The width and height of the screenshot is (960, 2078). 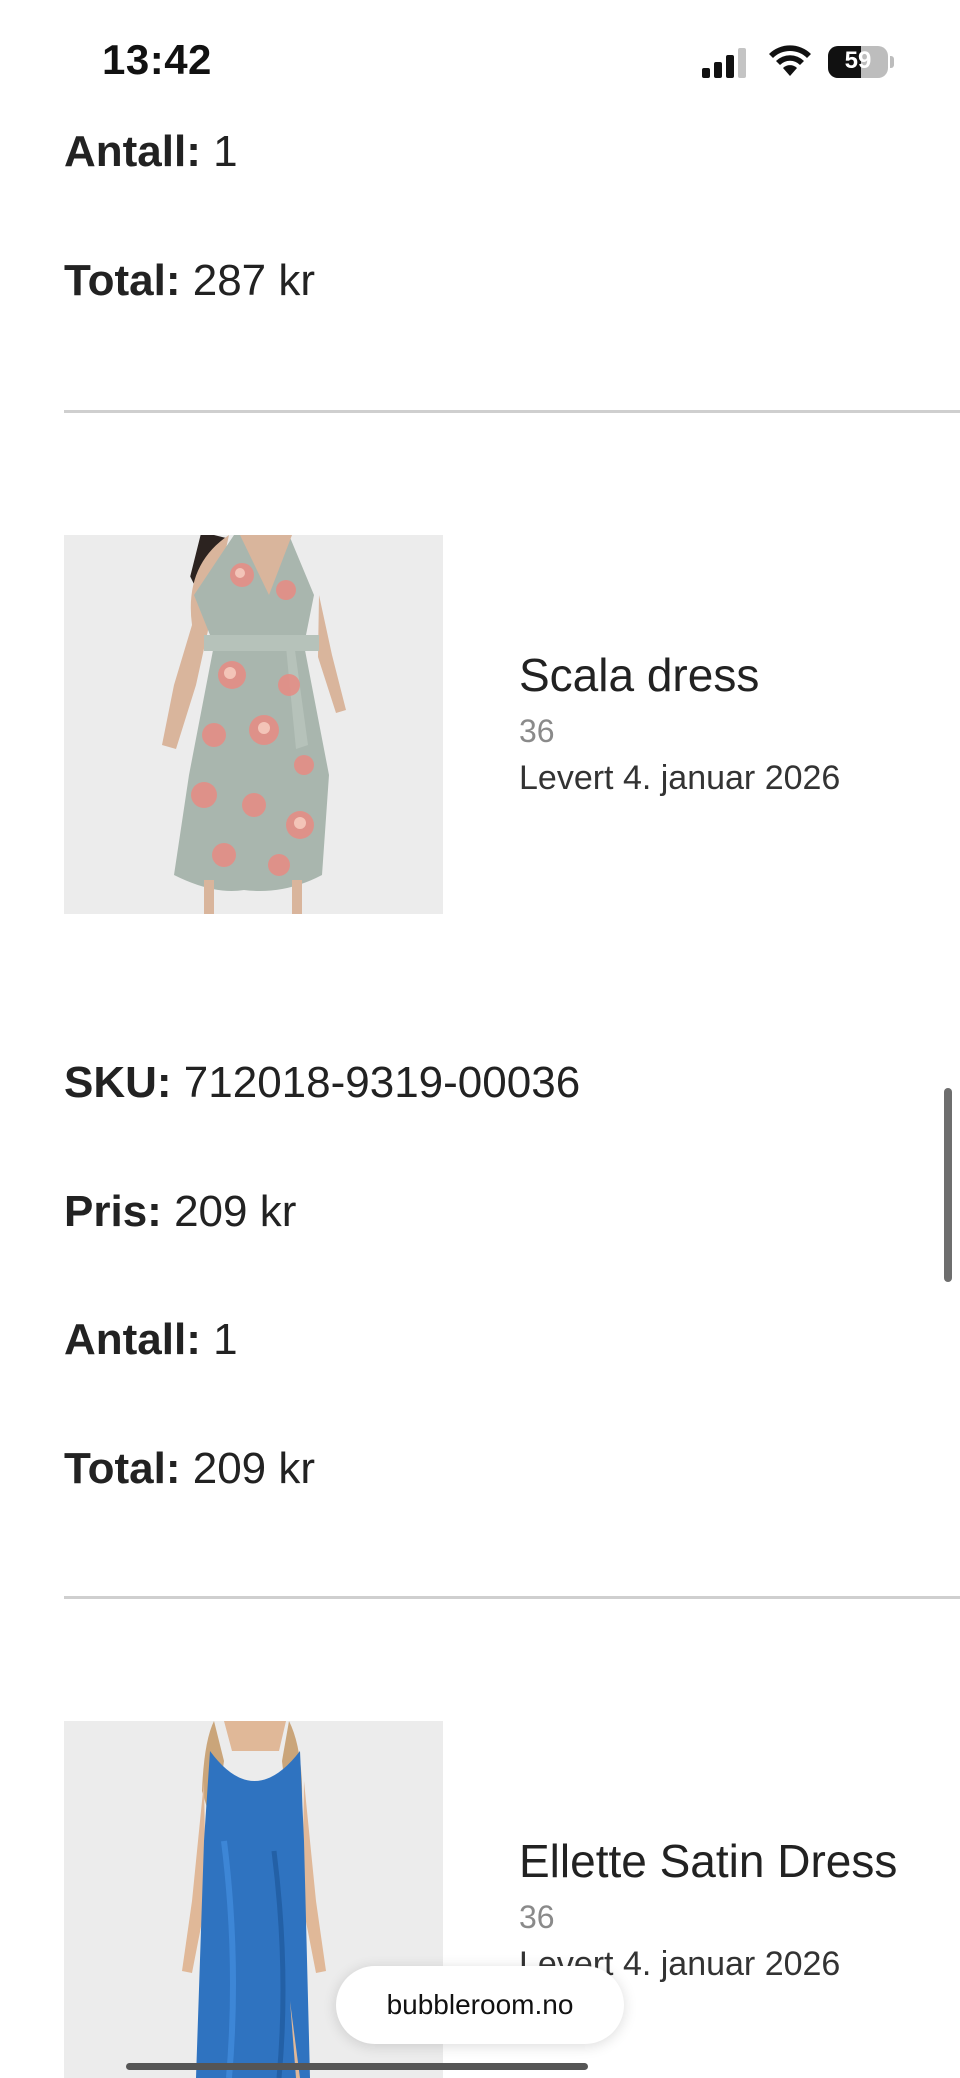 I want to click on battery-level: 59, so click(x=858, y=60).